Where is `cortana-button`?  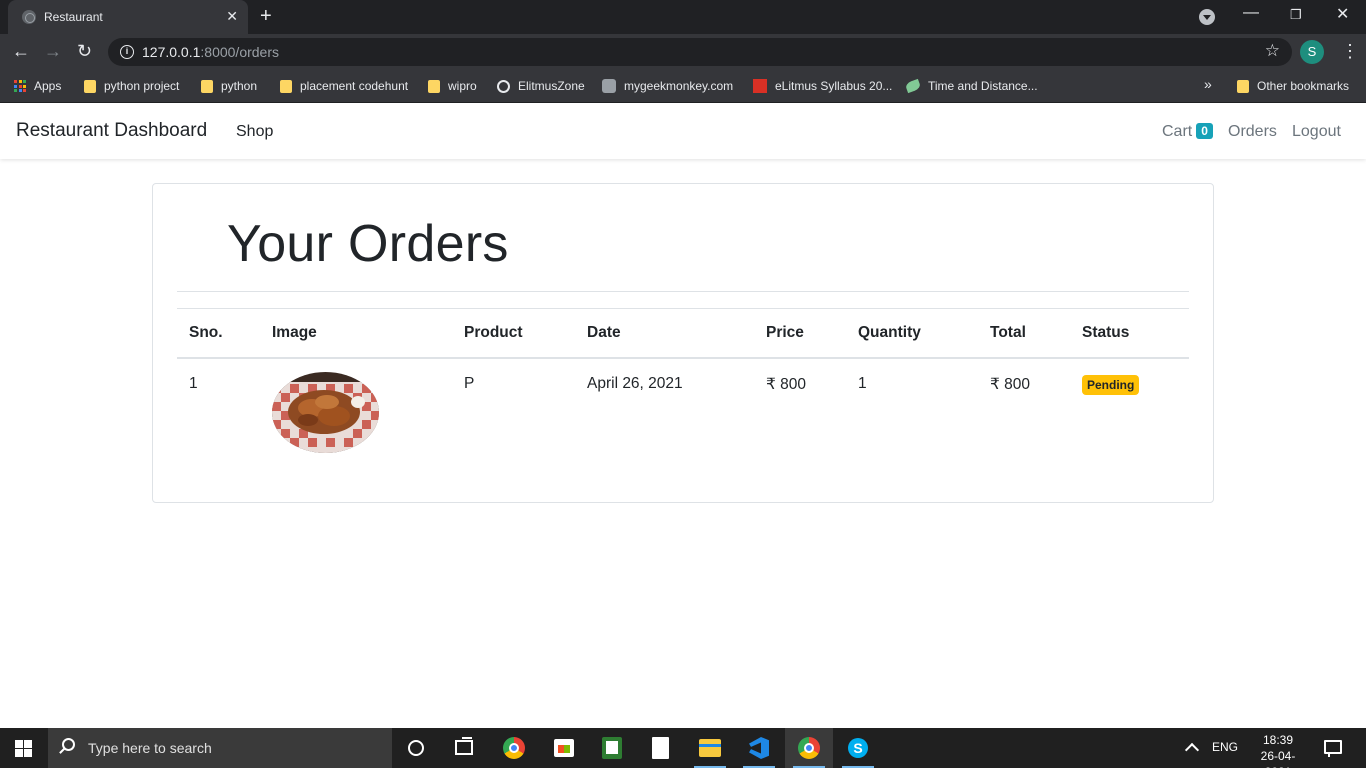
cortana-button is located at coordinates (416, 748).